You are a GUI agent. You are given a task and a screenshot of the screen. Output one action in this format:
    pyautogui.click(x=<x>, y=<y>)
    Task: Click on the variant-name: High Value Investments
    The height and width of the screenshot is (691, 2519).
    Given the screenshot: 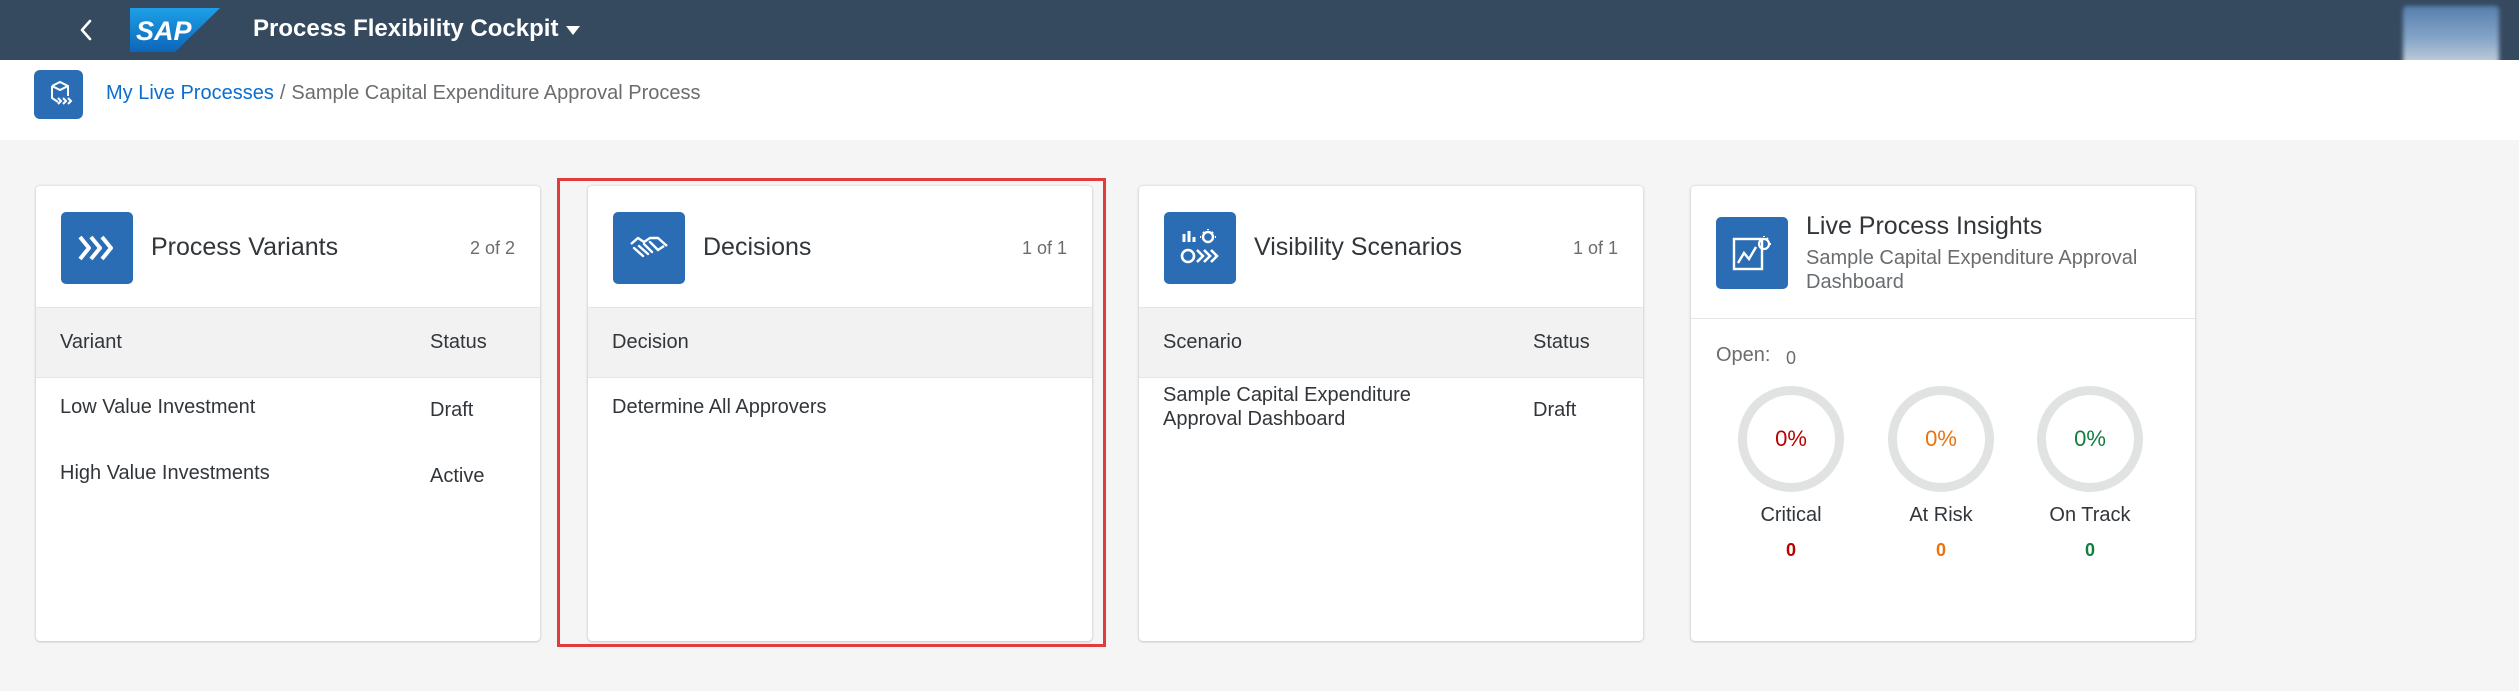 What is the action you would take?
    pyautogui.click(x=165, y=473)
    